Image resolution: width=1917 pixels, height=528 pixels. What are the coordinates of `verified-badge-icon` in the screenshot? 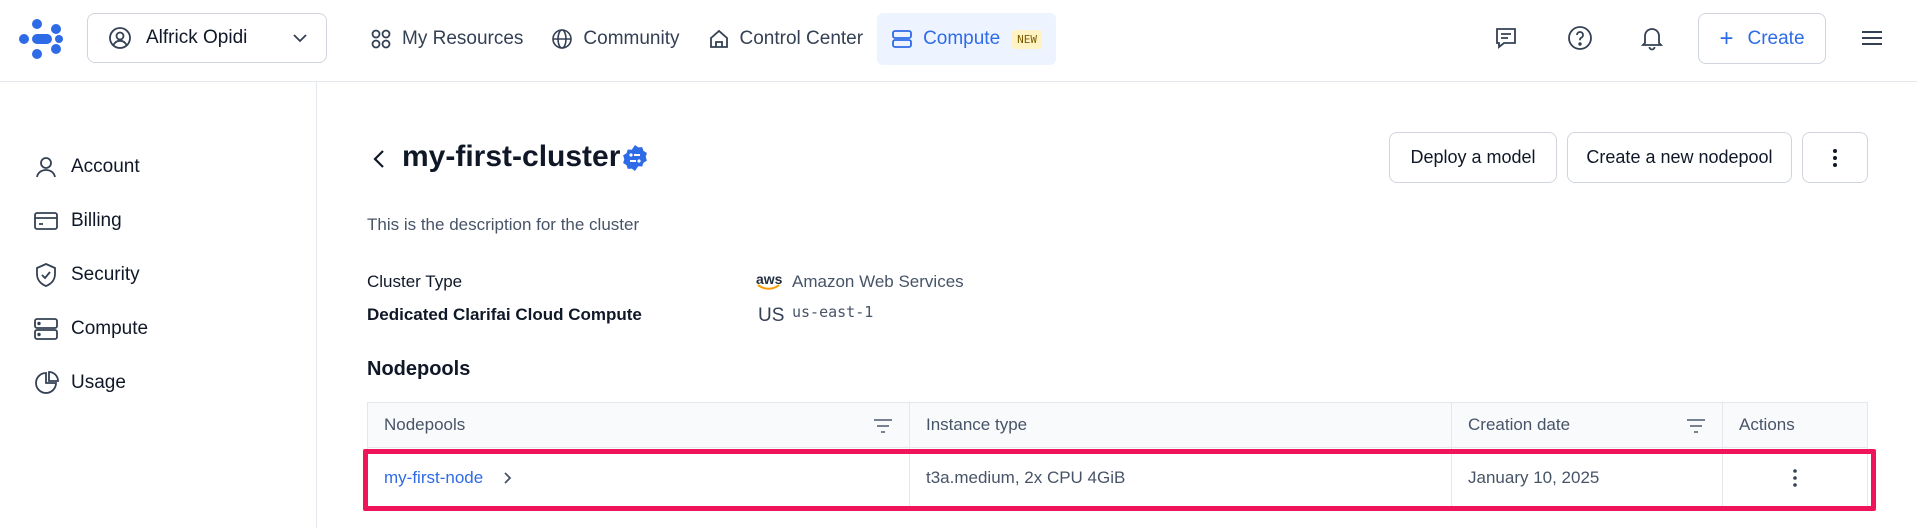 It's located at (635, 158).